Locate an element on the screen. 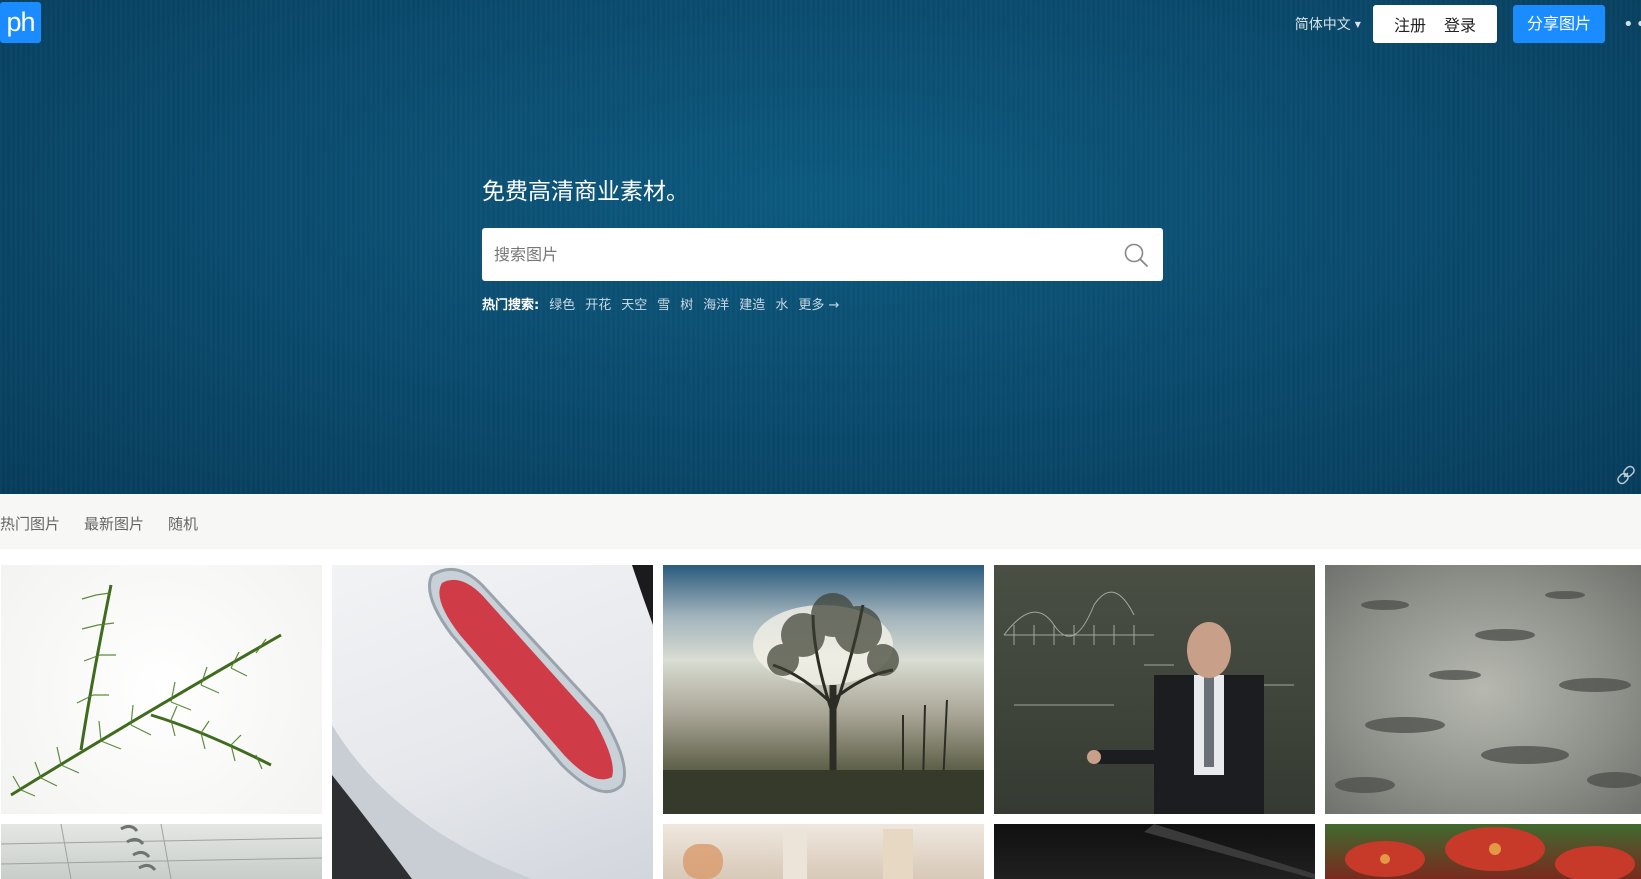  photo-dark is located at coordinates (1154, 851).